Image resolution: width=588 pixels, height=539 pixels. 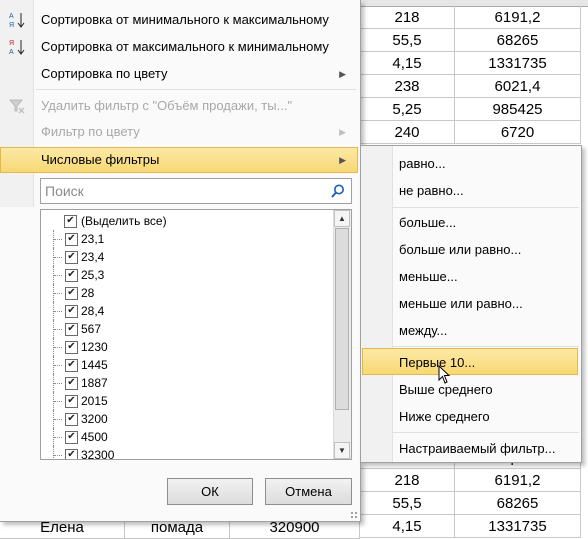 What do you see at coordinates (354, 515) in the screenshot?
I see `resize-grip-icon` at bounding box center [354, 515].